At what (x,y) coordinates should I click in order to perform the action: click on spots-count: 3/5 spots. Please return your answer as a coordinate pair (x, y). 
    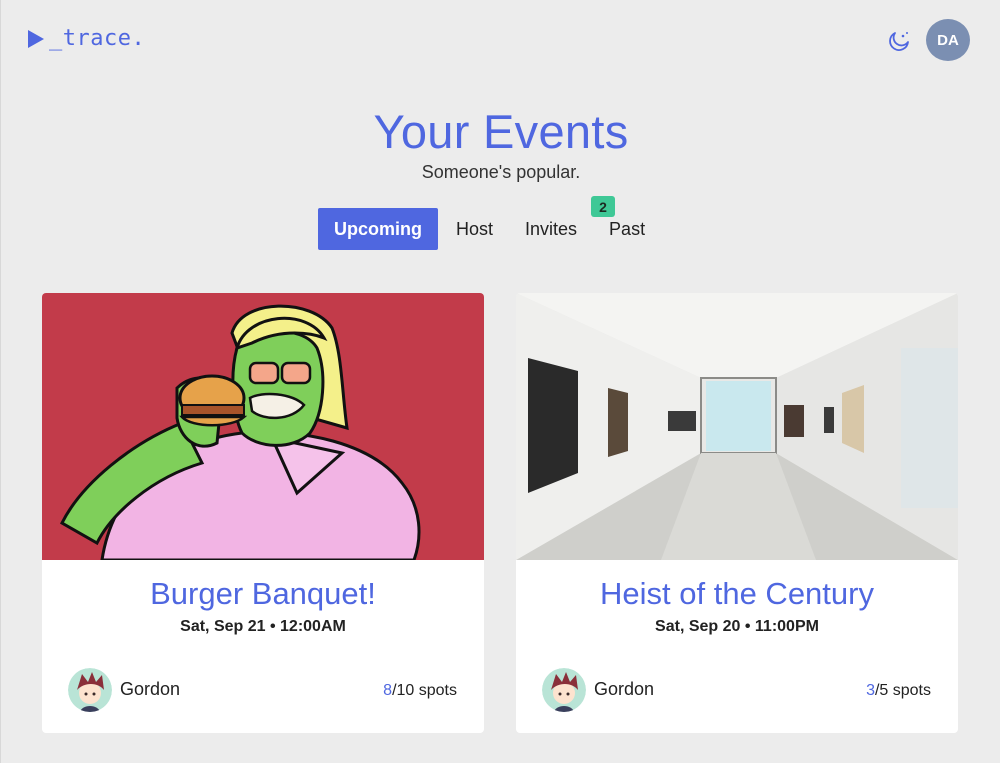
    Looking at the image, I should click on (898, 691).